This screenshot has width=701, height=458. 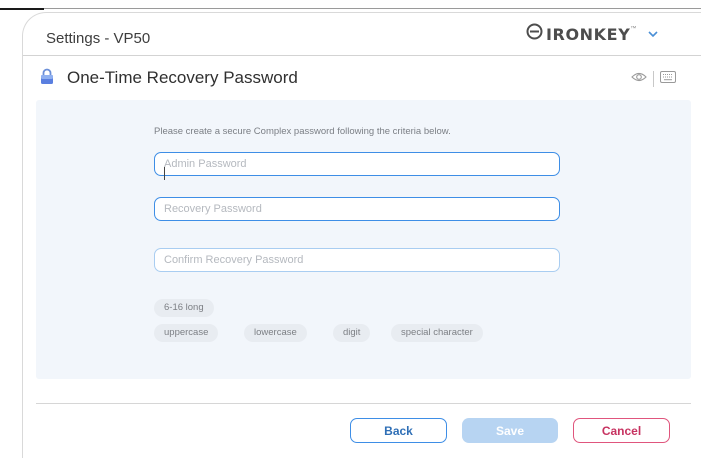 I want to click on keyboard-icon, so click(x=668, y=79).